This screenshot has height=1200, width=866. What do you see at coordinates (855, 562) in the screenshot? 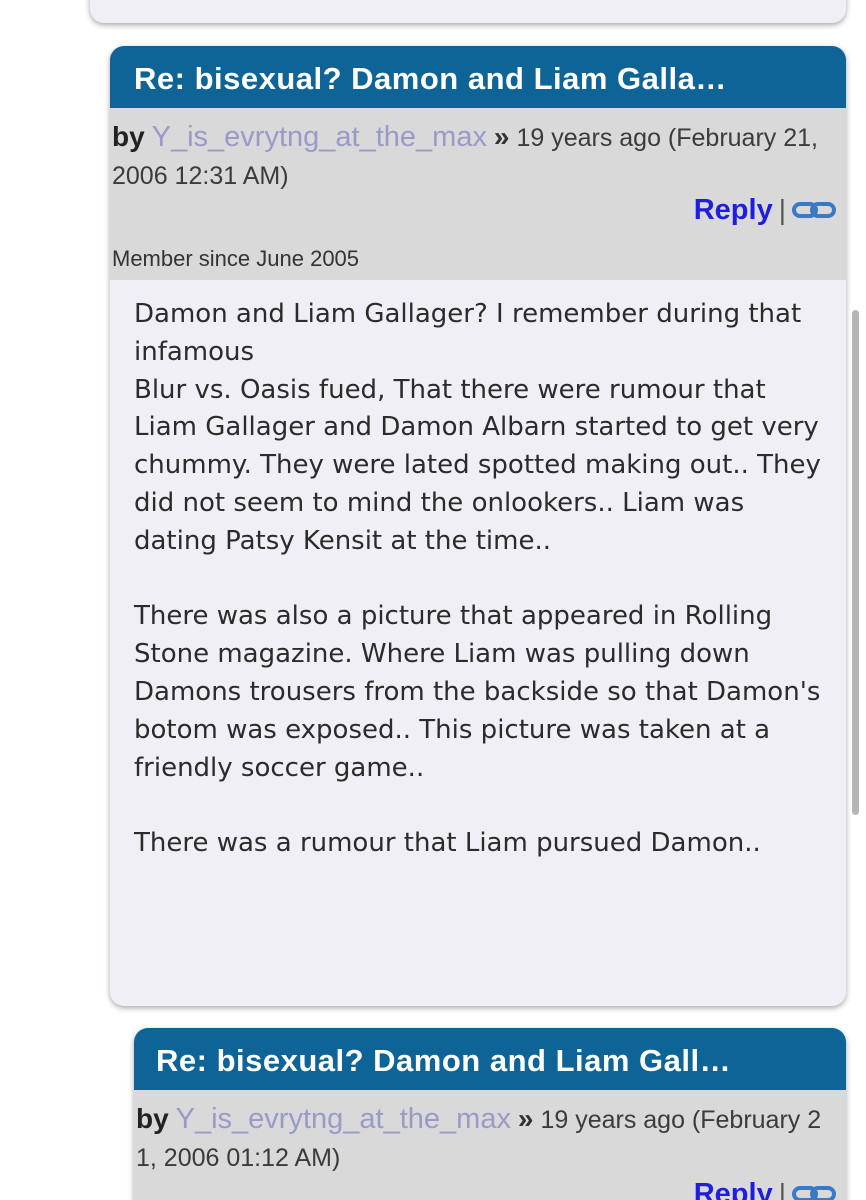
I see `scrollbar` at bounding box center [855, 562].